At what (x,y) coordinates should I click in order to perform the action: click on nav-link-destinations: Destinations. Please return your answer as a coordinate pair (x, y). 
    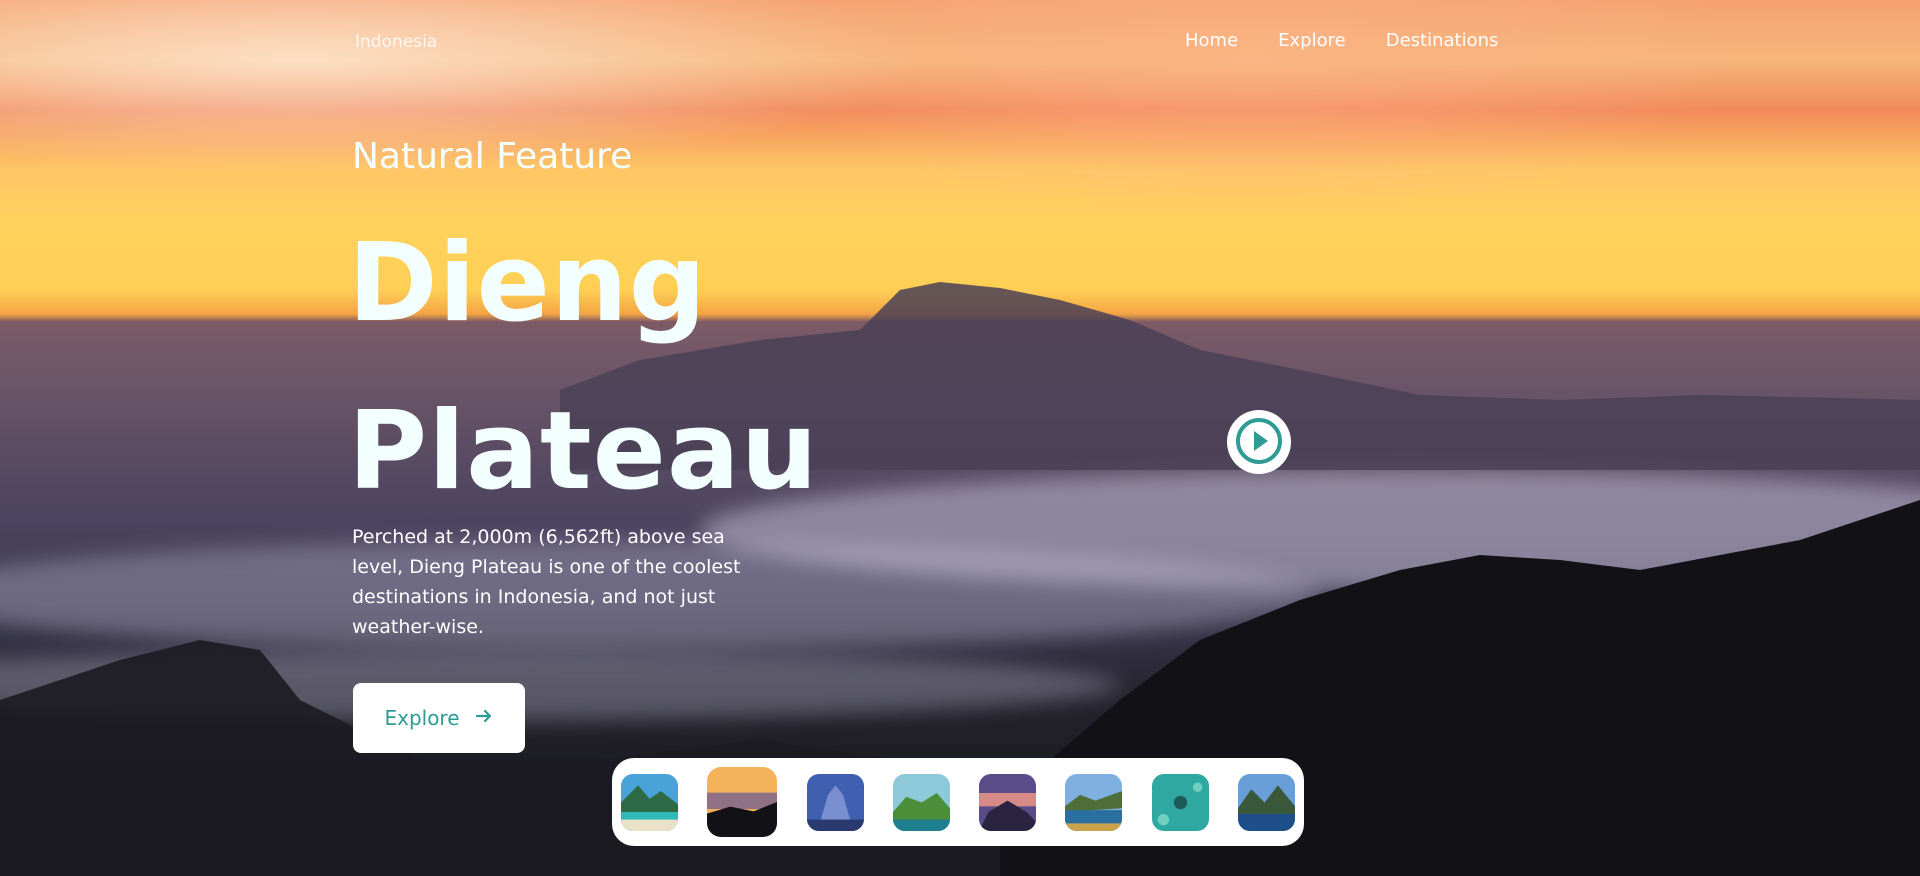
    Looking at the image, I should click on (1442, 40).